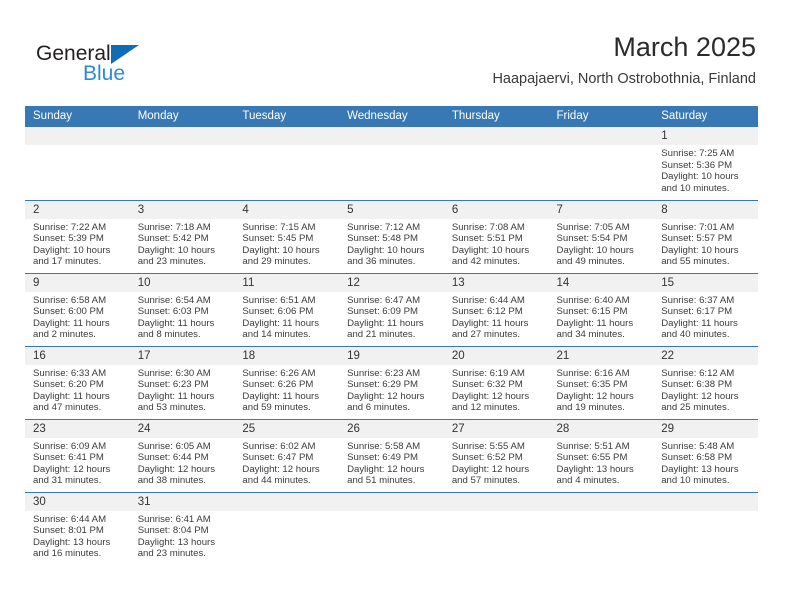  I want to click on day-number: 19, so click(391, 355).